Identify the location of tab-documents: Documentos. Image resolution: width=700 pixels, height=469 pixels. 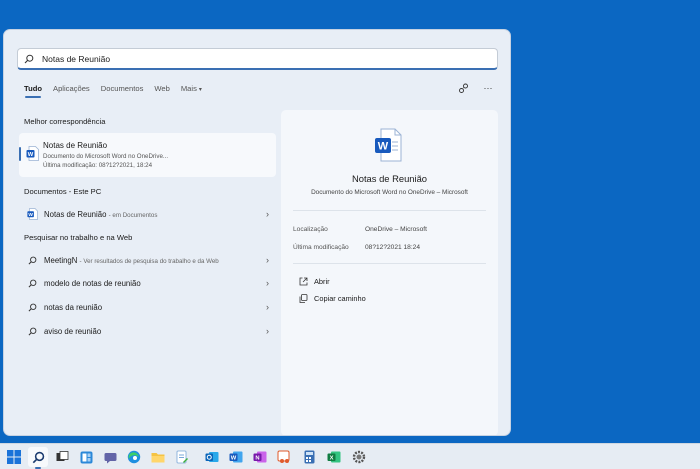
(122, 91).